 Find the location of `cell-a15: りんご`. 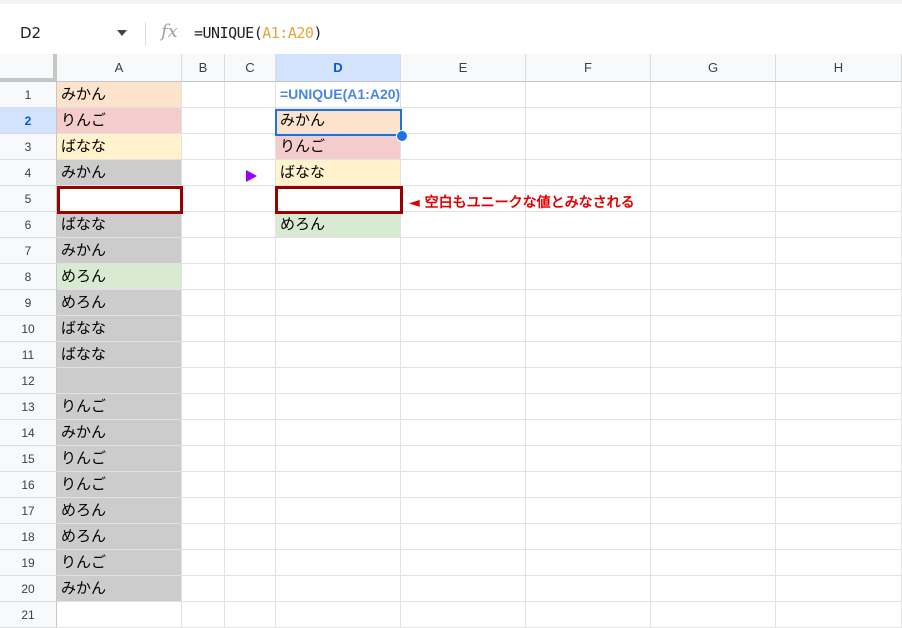

cell-a15: りんご is located at coordinates (119, 459).